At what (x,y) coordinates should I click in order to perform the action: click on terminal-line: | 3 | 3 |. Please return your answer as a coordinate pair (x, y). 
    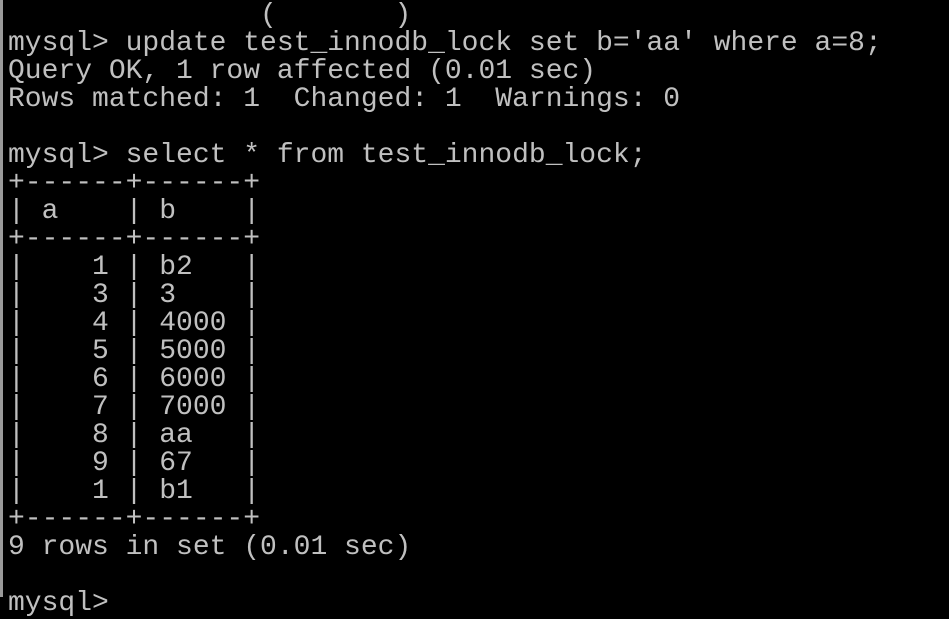
    Looking at the image, I should click on (134, 295).